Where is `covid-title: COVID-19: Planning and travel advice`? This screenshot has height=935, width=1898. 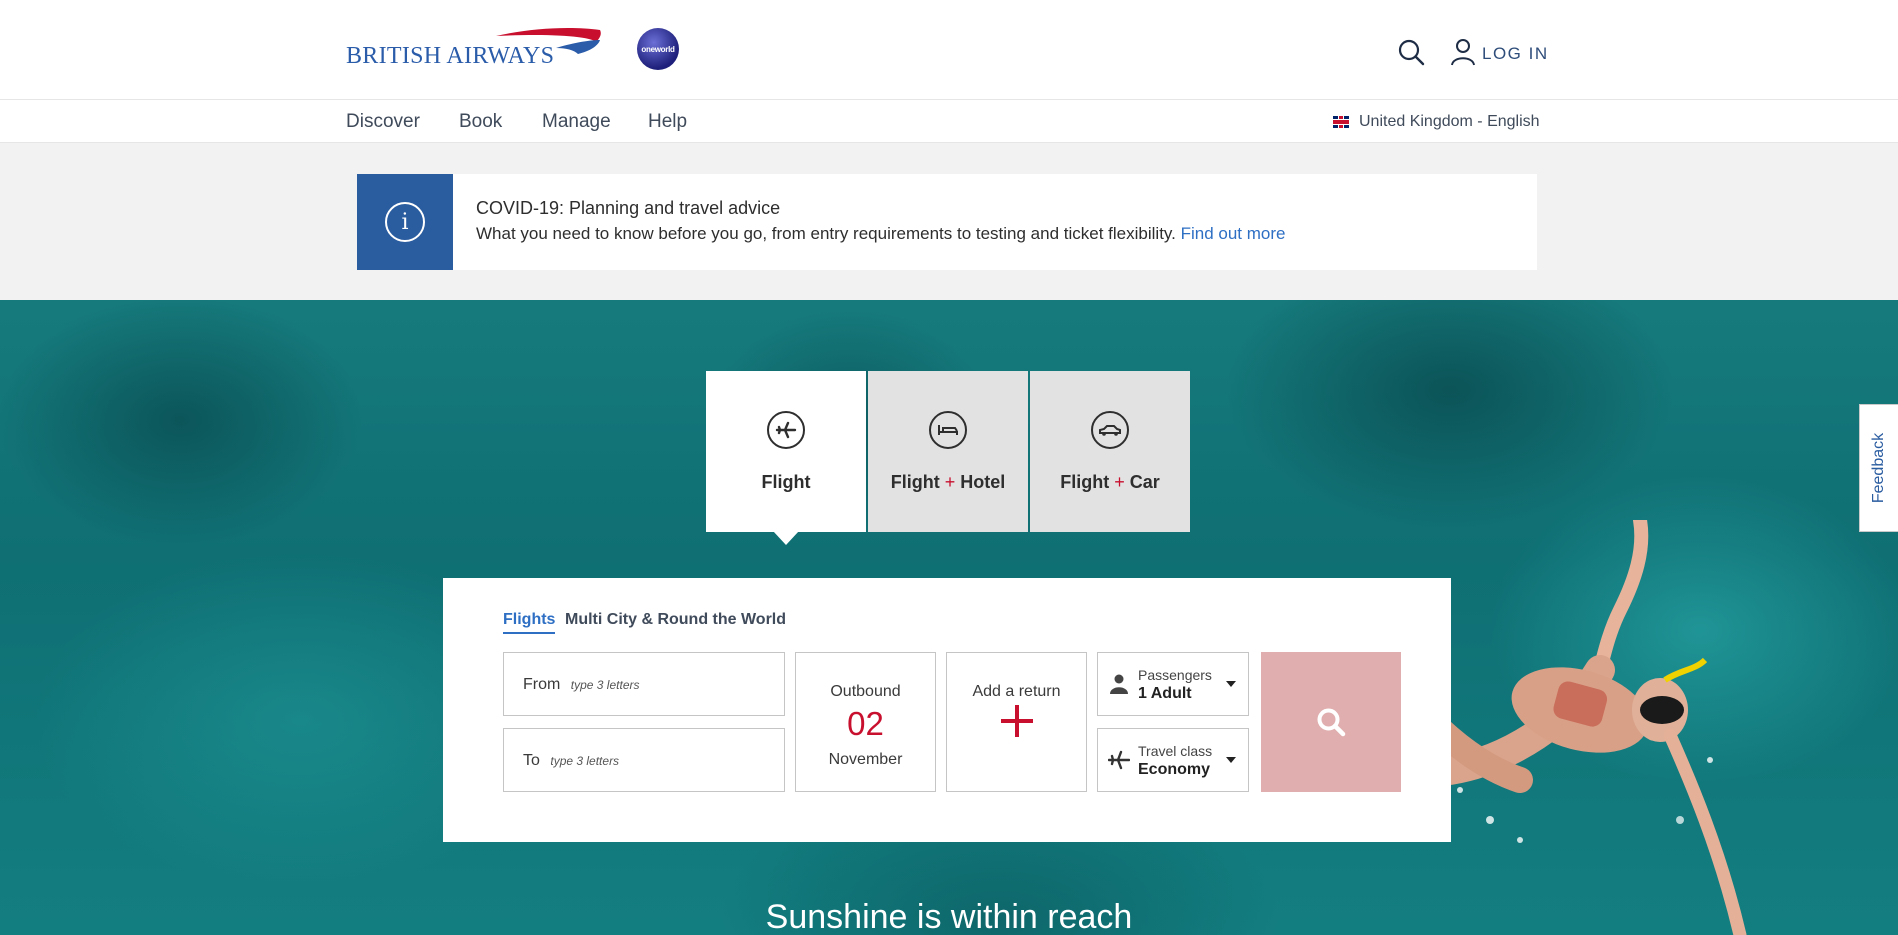 covid-title: COVID-19: Planning and travel advice is located at coordinates (628, 208).